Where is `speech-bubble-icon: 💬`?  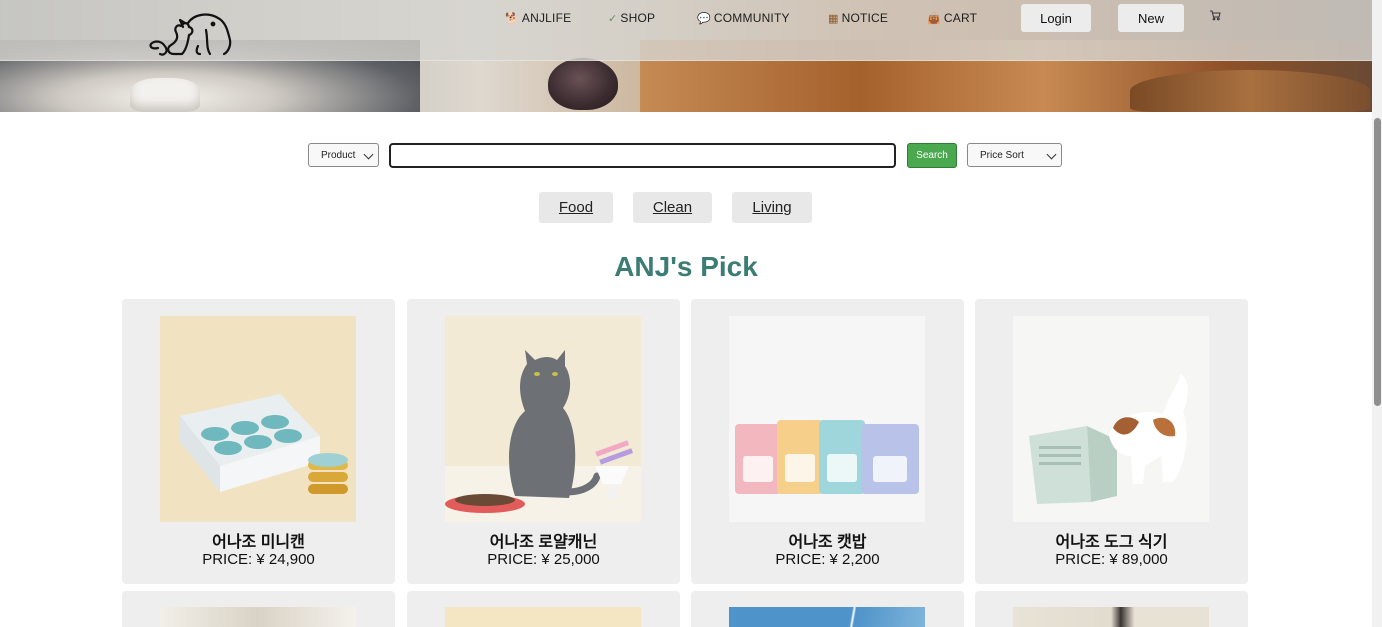 speech-bubble-icon: 💬 is located at coordinates (704, 18).